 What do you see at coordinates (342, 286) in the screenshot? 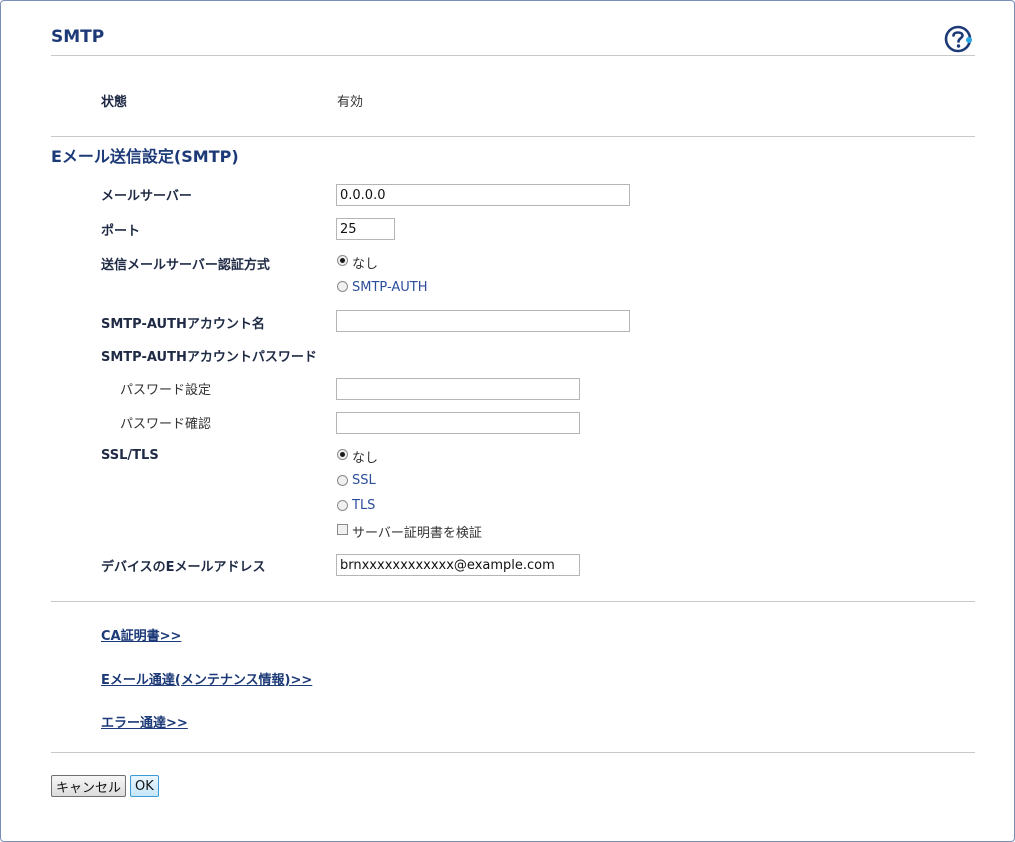
I see `auth-smtp-auth-radio` at bounding box center [342, 286].